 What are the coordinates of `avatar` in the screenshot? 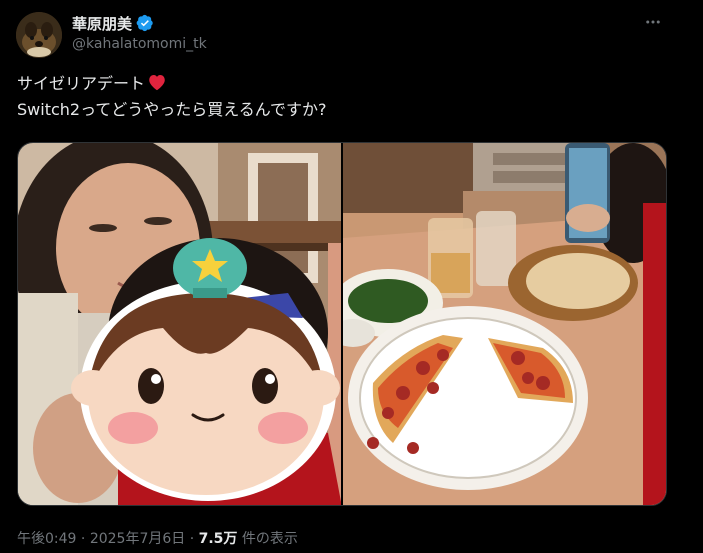 It's located at (39, 35).